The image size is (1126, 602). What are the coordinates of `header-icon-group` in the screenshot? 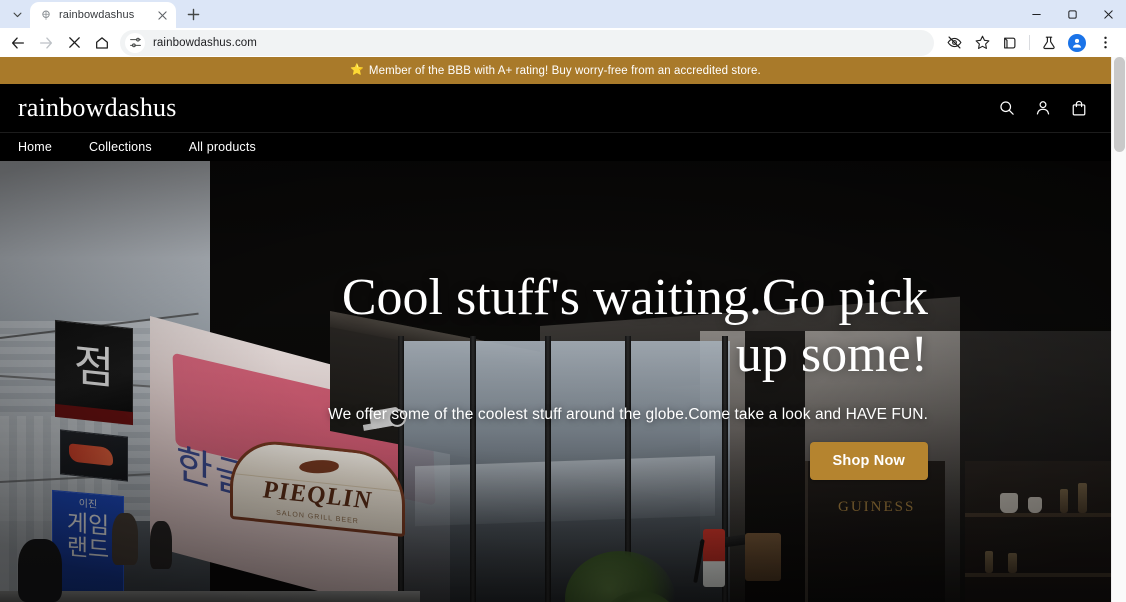 It's located at (1043, 108).